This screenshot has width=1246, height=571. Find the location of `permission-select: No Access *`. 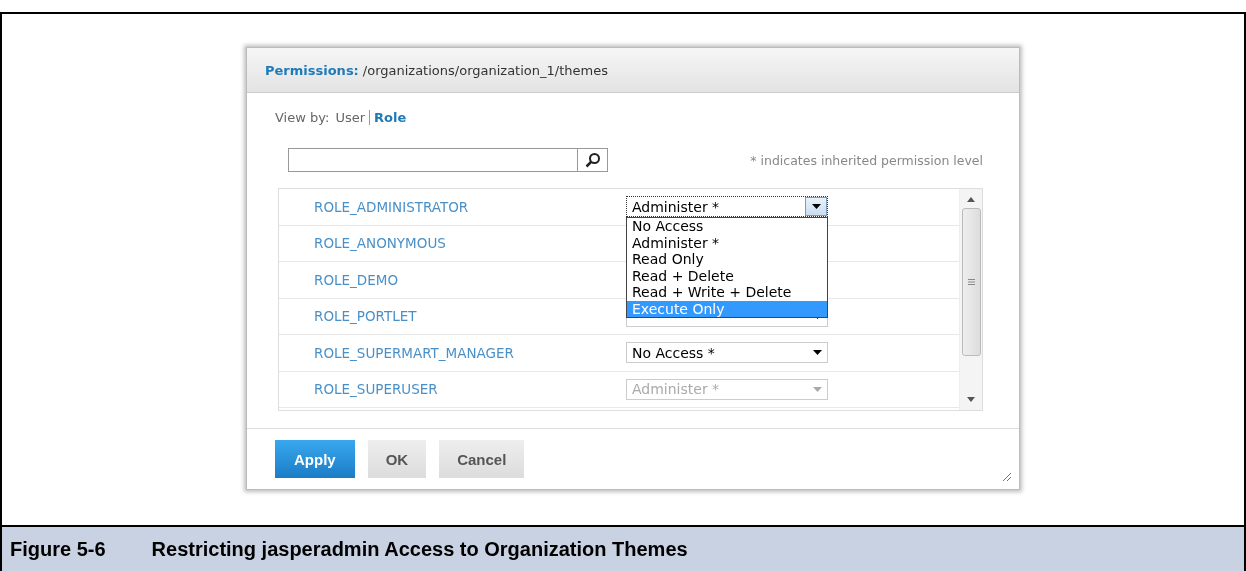

permission-select: No Access * is located at coordinates (727, 353).